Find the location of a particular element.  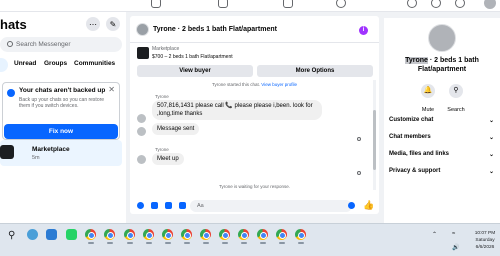

conversation-name: Marketplace is located at coordinates (51, 149).